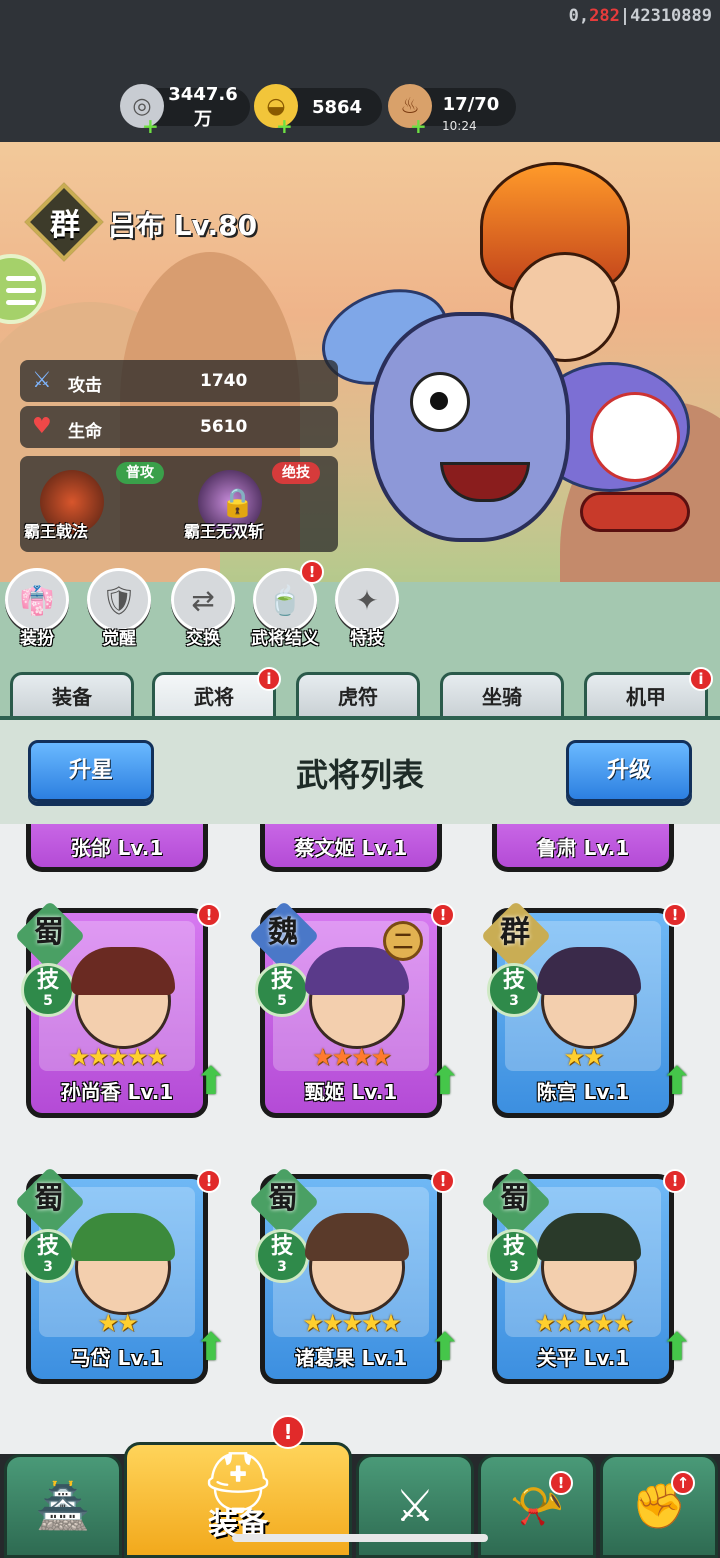  What do you see at coordinates (360, 770) in the screenshot?
I see `generals-panel-header: 升星 武将列表 升级` at bounding box center [360, 770].